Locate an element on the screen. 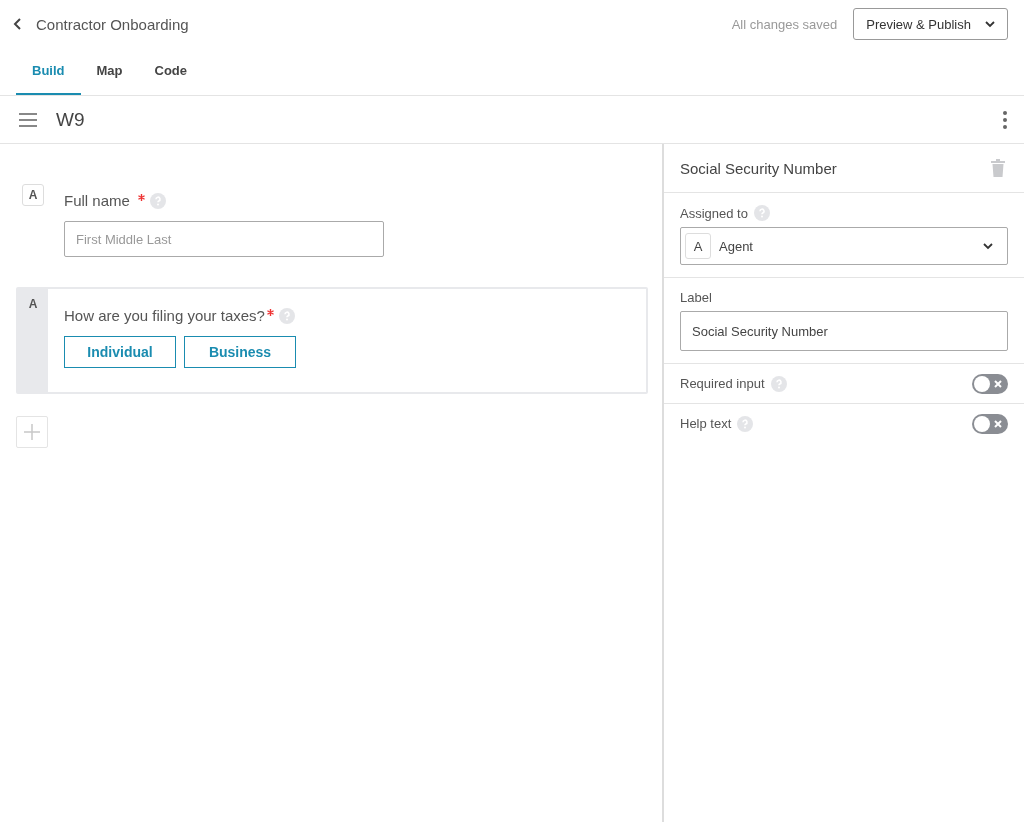 The width and height of the screenshot is (1024, 822). page-title: W9 is located at coordinates (70, 119).